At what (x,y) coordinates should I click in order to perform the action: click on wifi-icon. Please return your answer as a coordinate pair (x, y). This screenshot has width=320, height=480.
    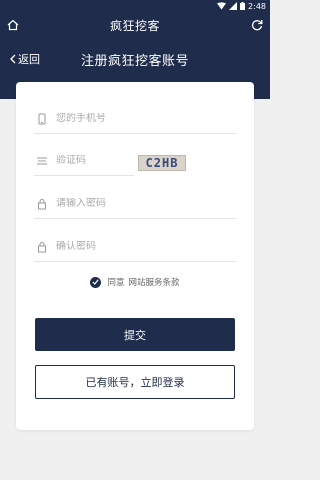
    Looking at the image, I should click on (222, 6).